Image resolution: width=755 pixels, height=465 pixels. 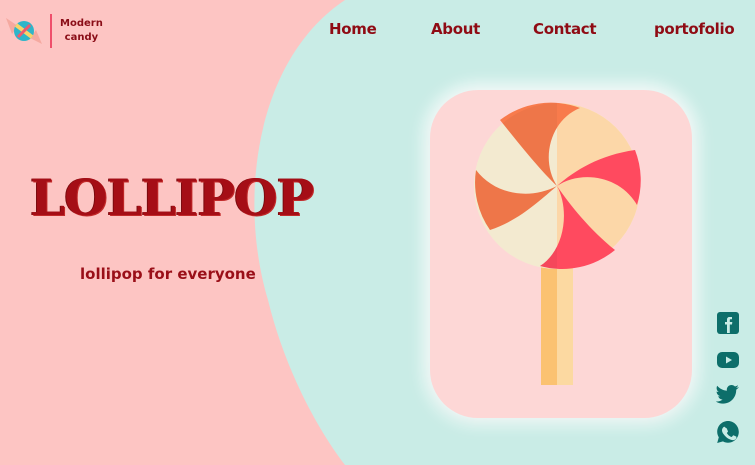 What do you see at coordinates (377, 31) in the screenshot?
I see `nav-bar: Home About Contact portofolio` at bounding box center [377, 31].